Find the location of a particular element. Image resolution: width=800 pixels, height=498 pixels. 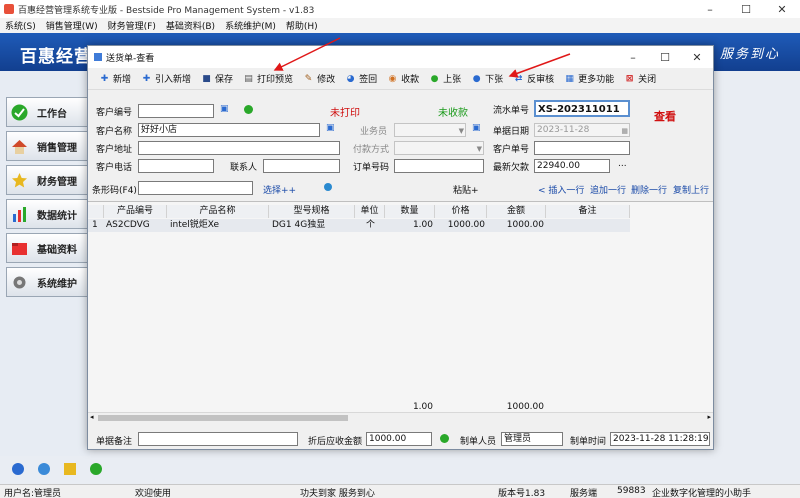

dialog-icon is located at coordinates (98, 57).